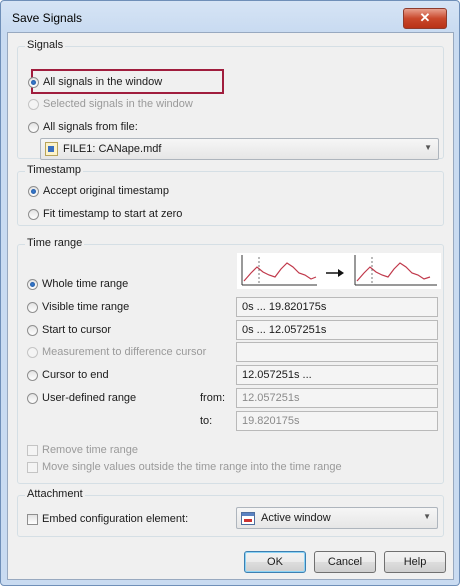 This screenshot has width=460, height=586. What do you see at coordinates (47, 18) in the screenshot?
I see `window-title: Save Signals` at bounding box center [47, 18].